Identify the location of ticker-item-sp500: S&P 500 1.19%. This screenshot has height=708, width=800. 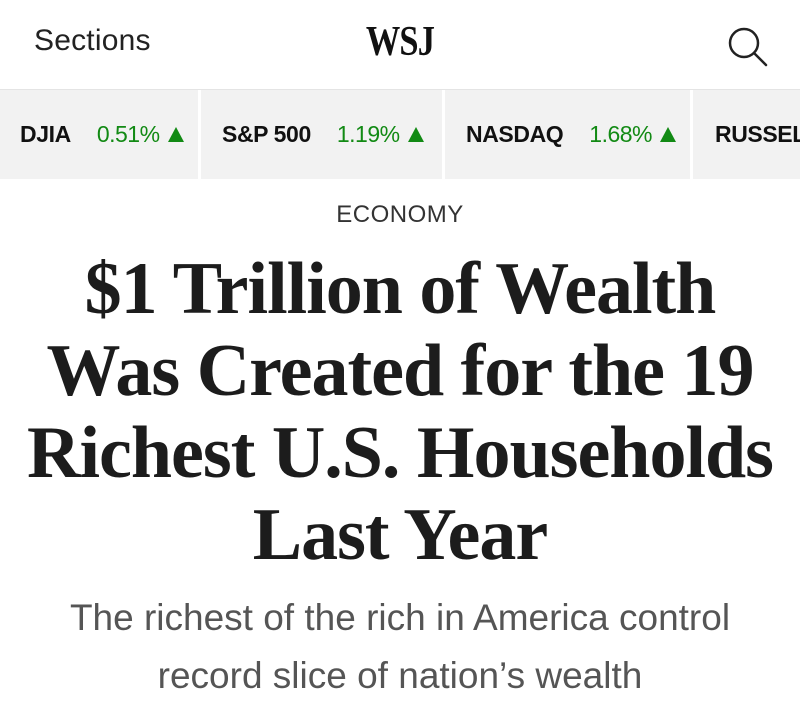
(321, 134).